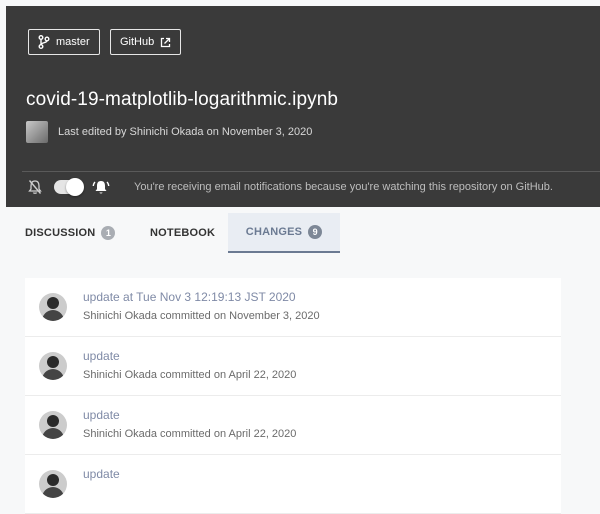 The height and width of the screenshot is (514, 600). I want to click on discussion-count-badge: 1, so click(108, 233).